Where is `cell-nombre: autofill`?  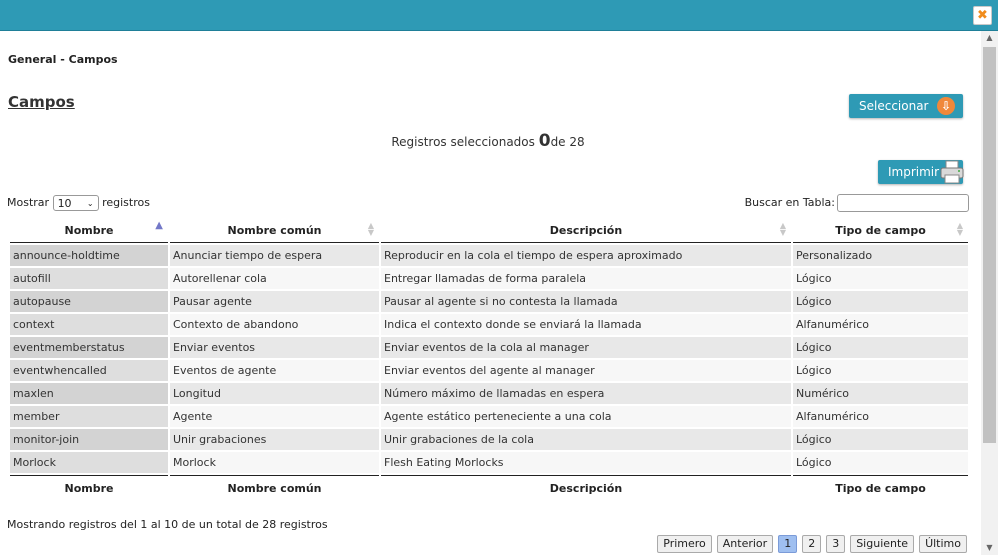 cell-nombre: autofill is located at coordinates (89, 278).